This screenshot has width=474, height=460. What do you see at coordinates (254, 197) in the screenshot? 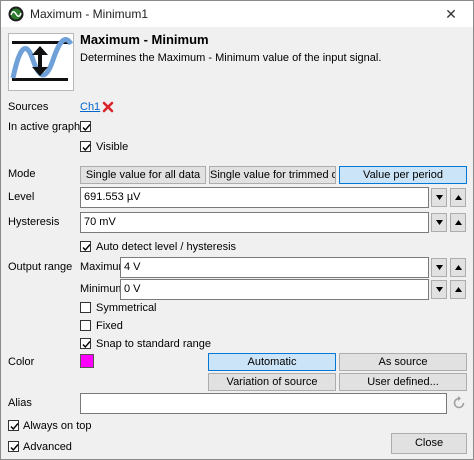
I see `level-input: 691.553 µV` at bounding box center [254, 197].